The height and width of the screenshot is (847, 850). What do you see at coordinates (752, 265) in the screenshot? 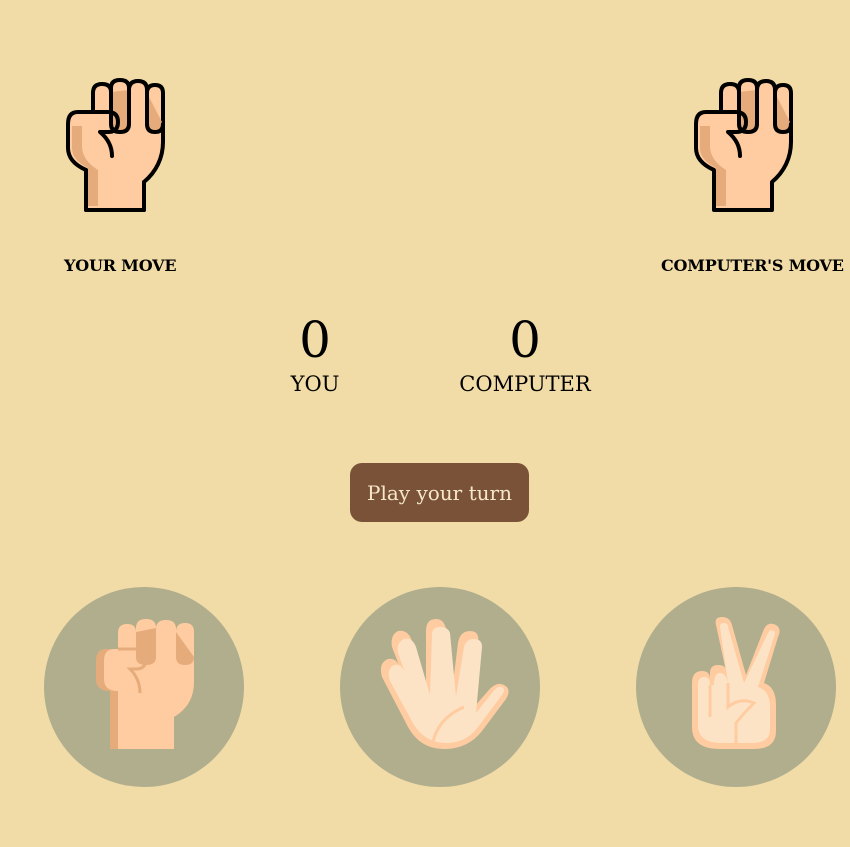
I see `computer-move-label: COMPUTER'S MOVE` at bounding box center [752, 265].